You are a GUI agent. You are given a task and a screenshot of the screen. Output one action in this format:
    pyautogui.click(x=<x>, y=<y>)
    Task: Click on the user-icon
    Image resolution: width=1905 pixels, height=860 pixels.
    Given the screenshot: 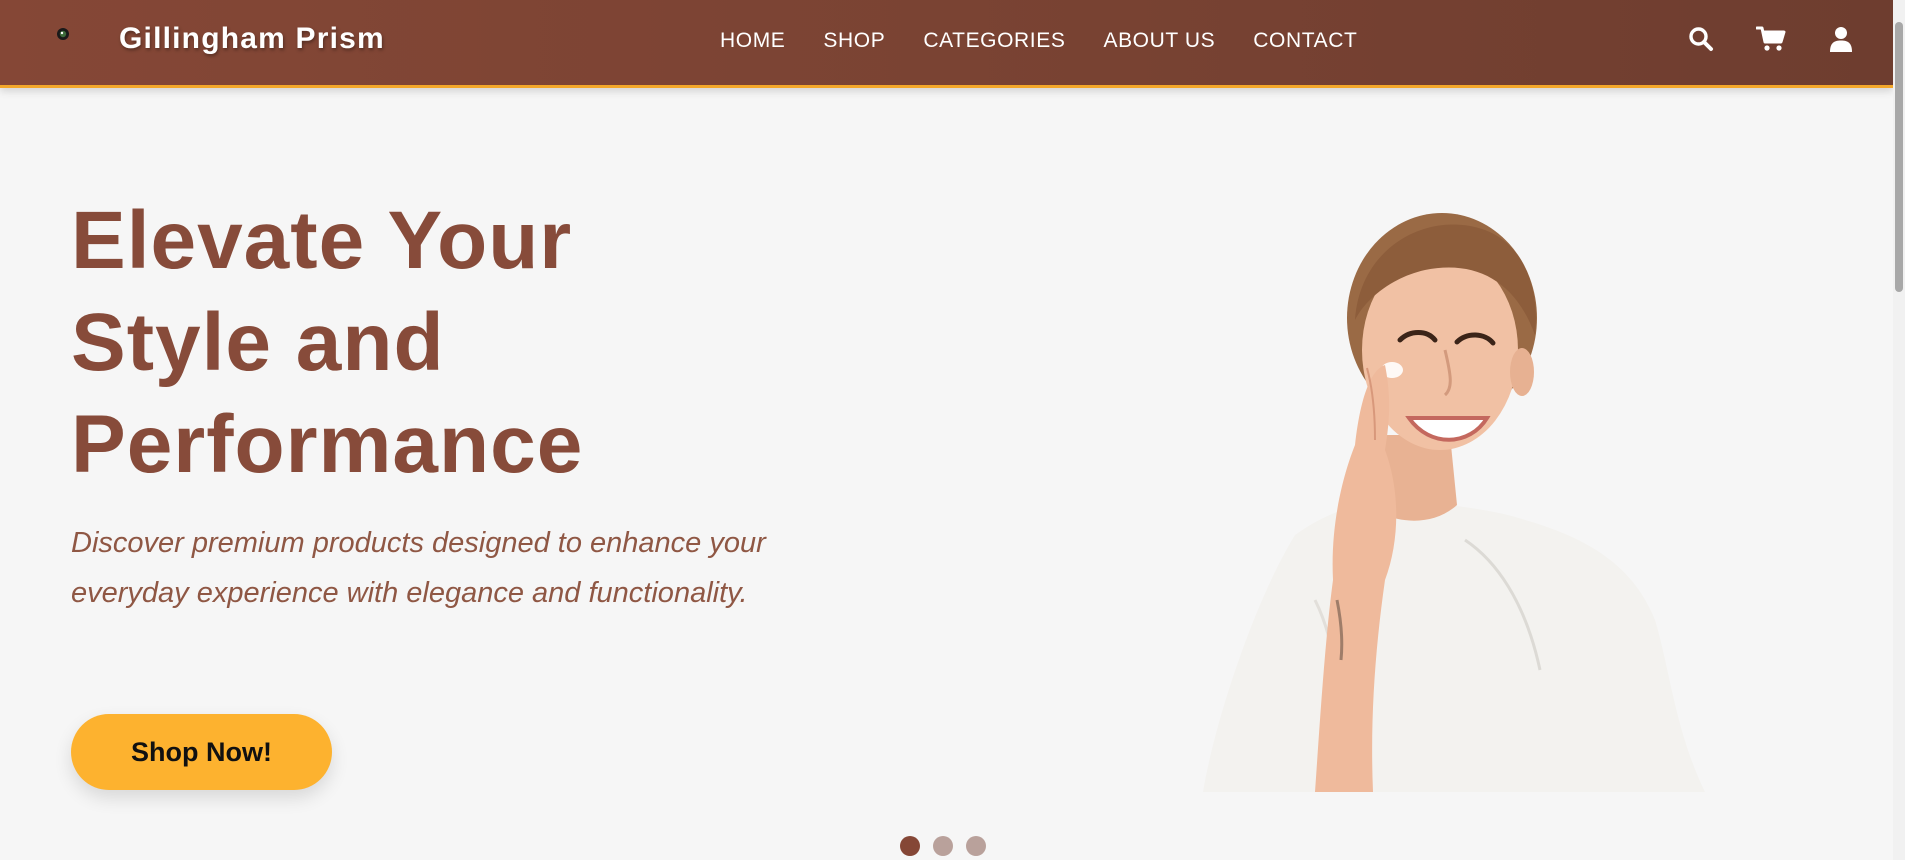 What is the action you would take?
    pyautogui.click(x=1841, y=39)
    